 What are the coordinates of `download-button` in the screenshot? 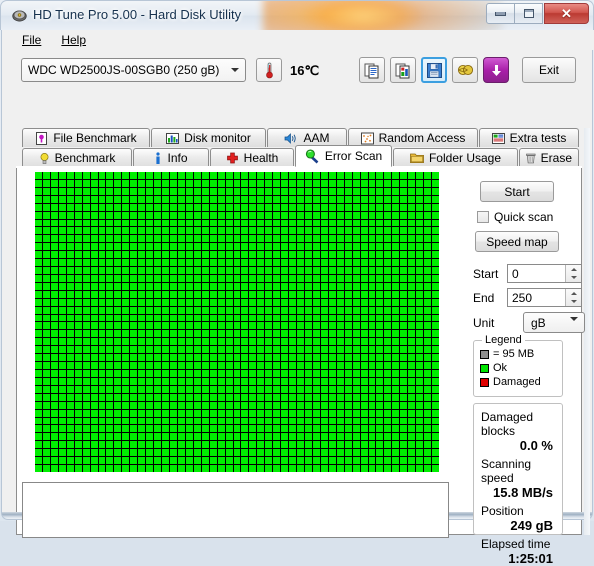 It's located at (496, 70).